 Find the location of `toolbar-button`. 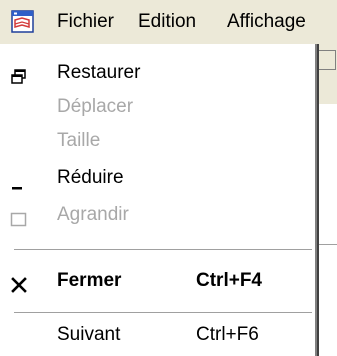

toolbar-button is located at coordinates (326, 60).